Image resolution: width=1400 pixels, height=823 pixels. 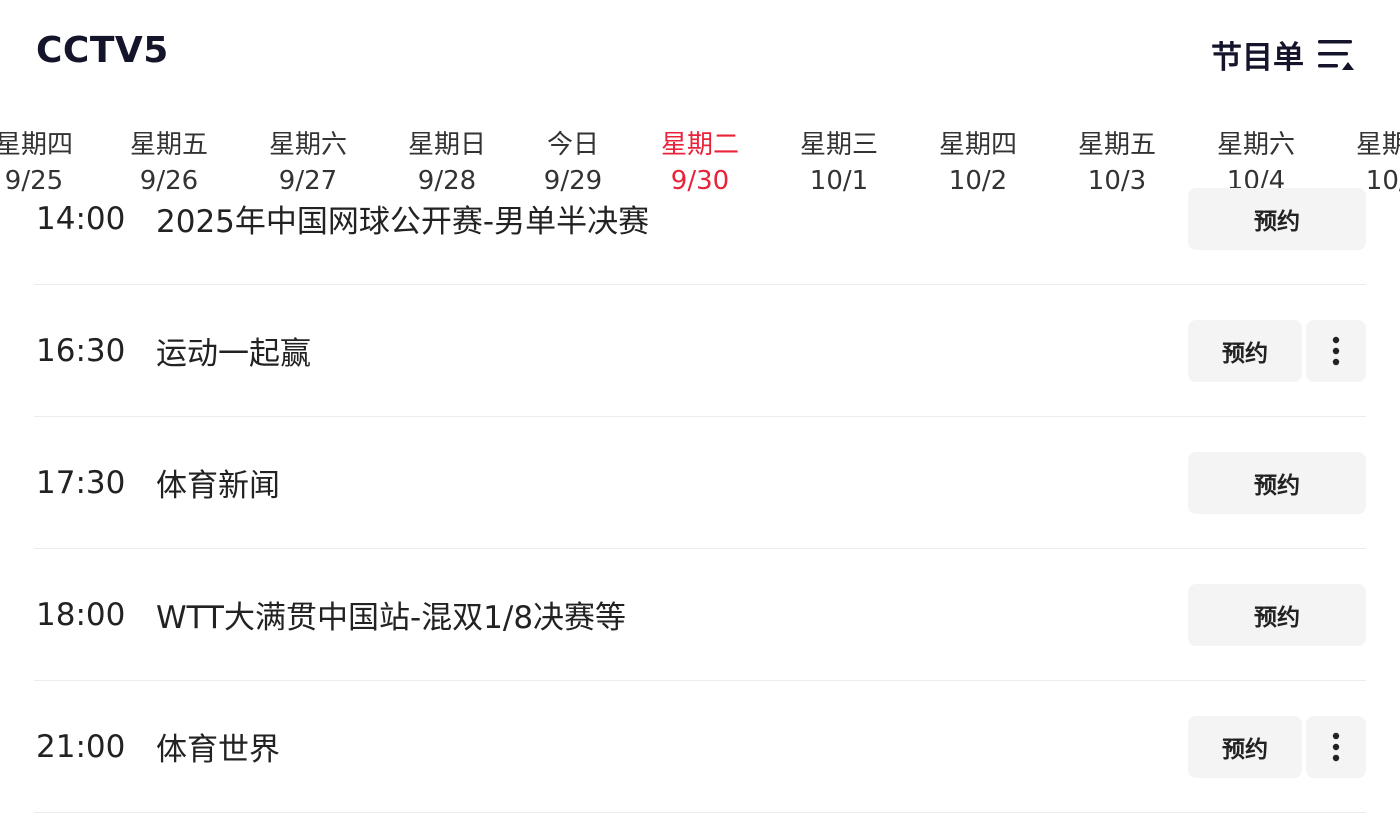 I want to click on schedule-label: 节目单, so click(x=1257, y=57).